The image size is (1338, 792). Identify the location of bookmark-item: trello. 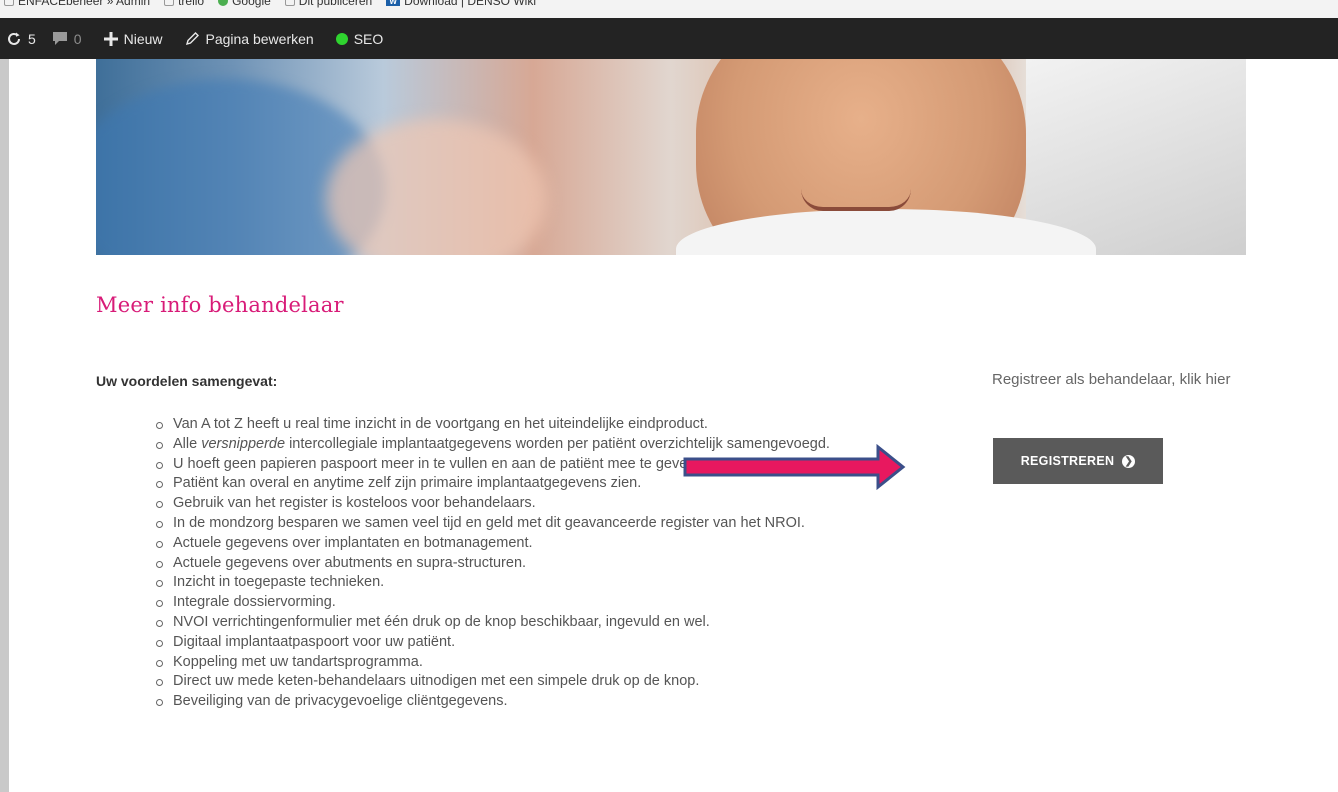
(184, 4).